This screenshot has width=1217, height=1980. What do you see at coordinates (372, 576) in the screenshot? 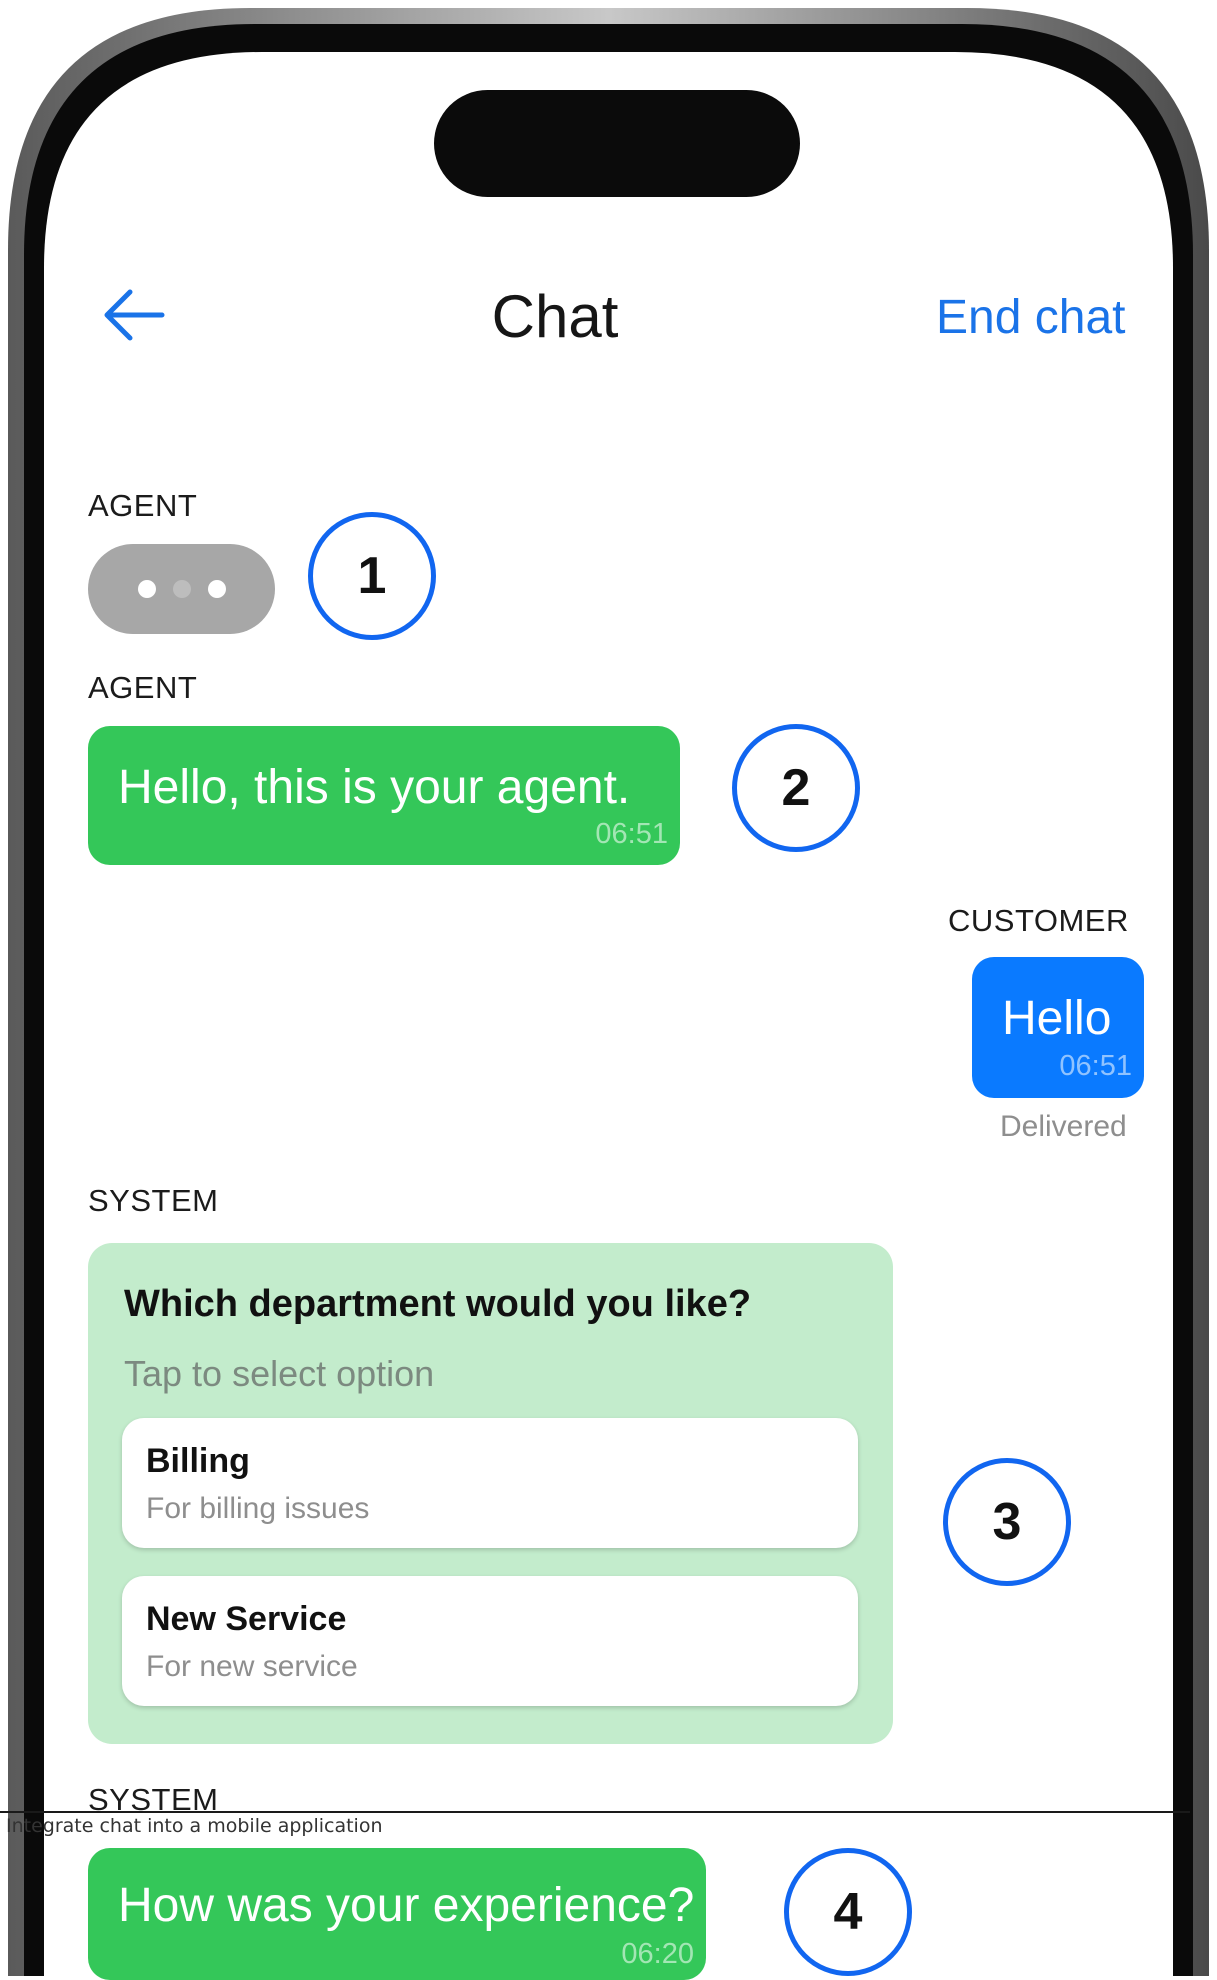
I see `callout-marker: 1` at bounding box center [372, 576].